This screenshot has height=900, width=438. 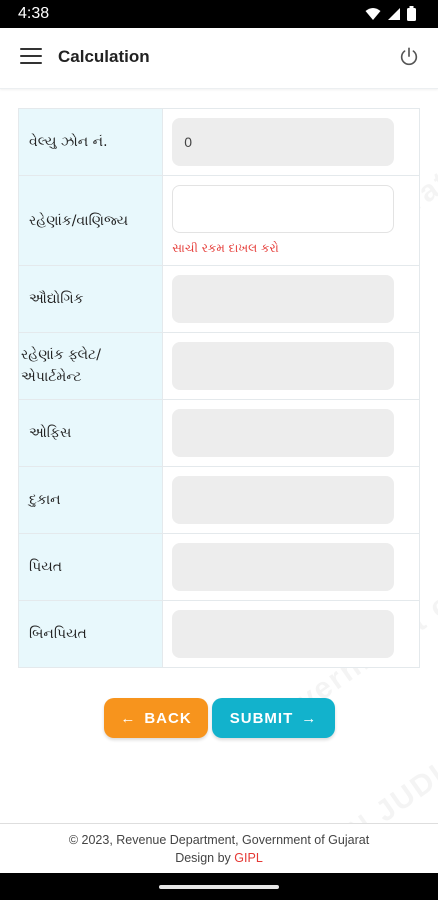 I want to click on form-row: વેલ્યુ ઝોન નં., so click(x=218, y=142).